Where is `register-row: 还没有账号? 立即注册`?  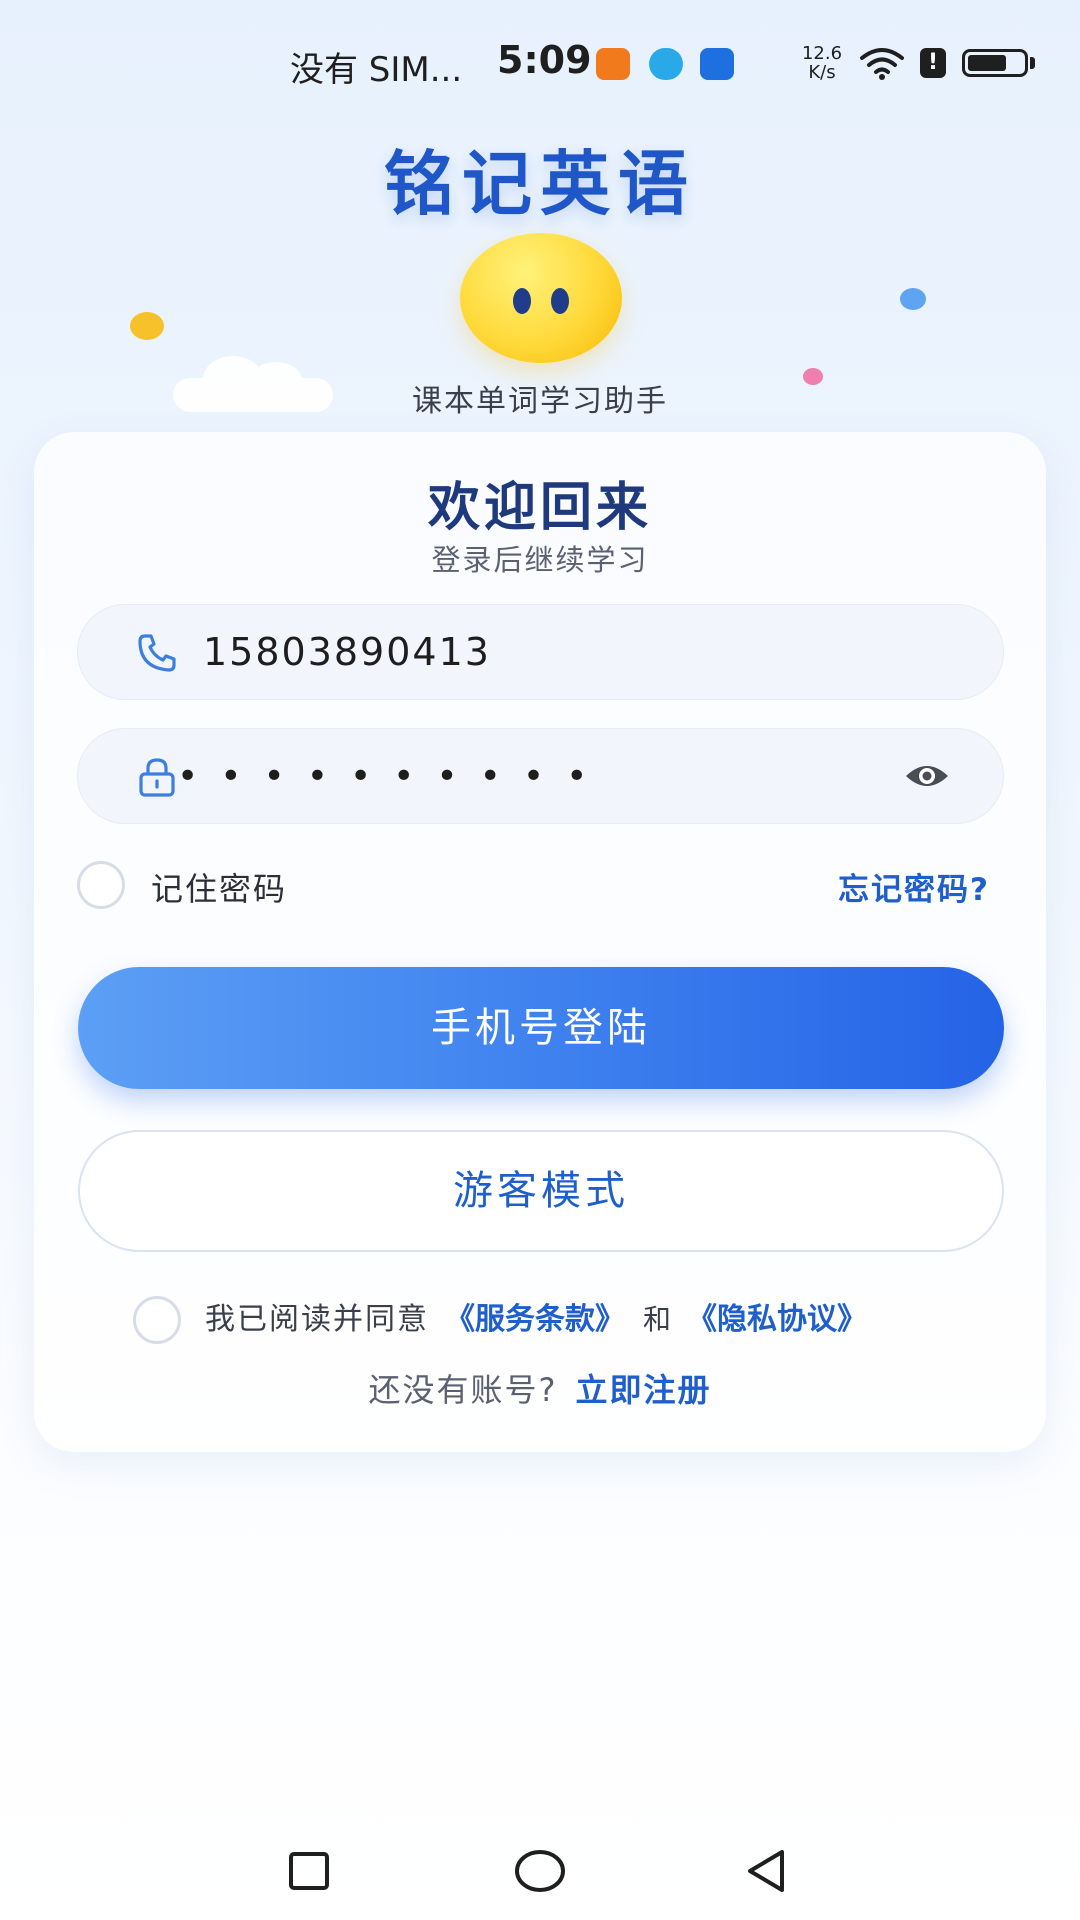 register-row: 还没有账号? 立即注册 is located at coordinates (540, 1388).